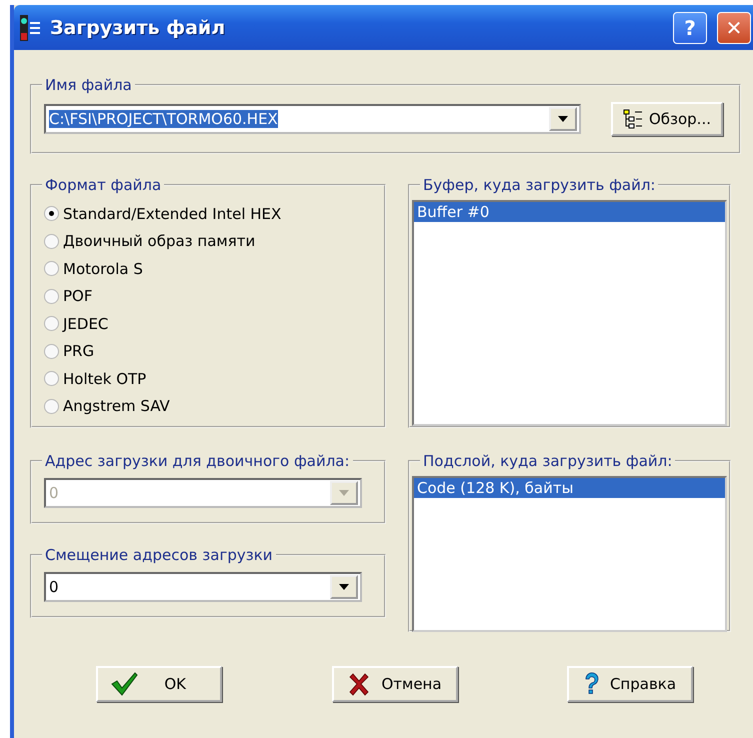 This screenshot has height=738, width=753. Describe the element at coordinates (548, 461) in the screenshot. I see `group-label: Подслой, куда загрузить файл:` at that location.